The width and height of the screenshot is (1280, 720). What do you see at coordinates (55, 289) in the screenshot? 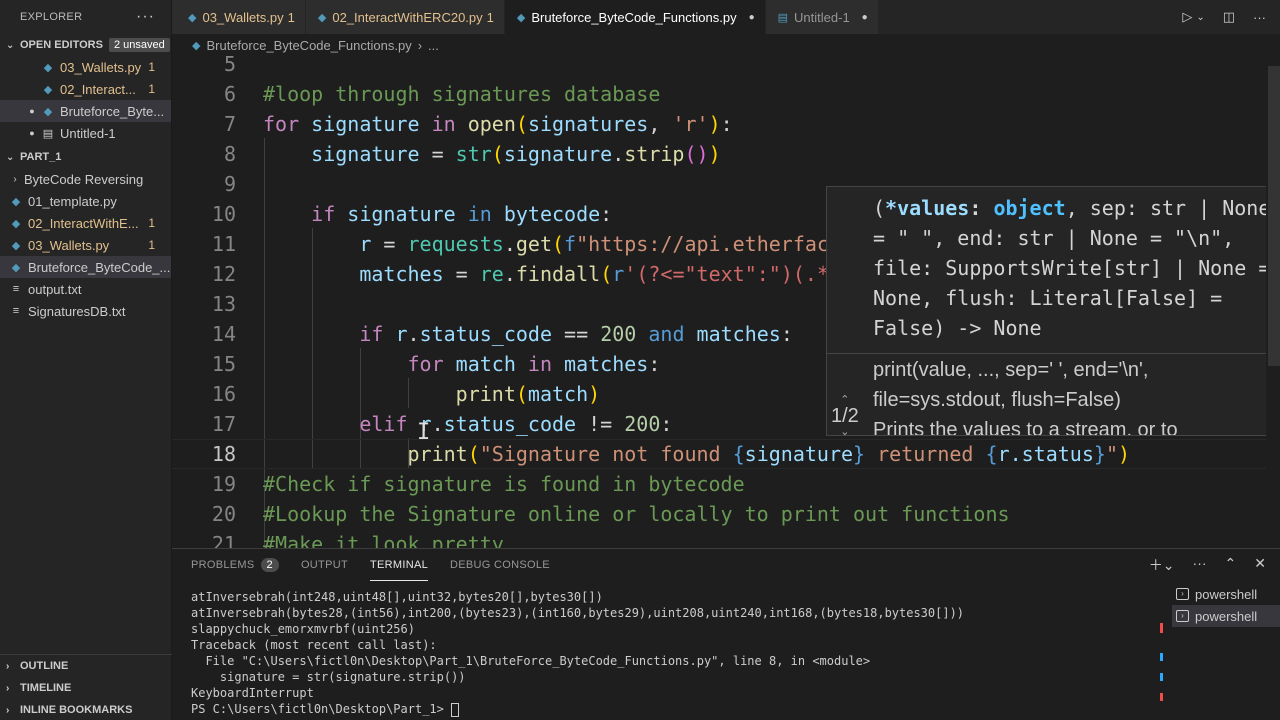
I see `file-label: output.txt` at bounding box center [55, 289].